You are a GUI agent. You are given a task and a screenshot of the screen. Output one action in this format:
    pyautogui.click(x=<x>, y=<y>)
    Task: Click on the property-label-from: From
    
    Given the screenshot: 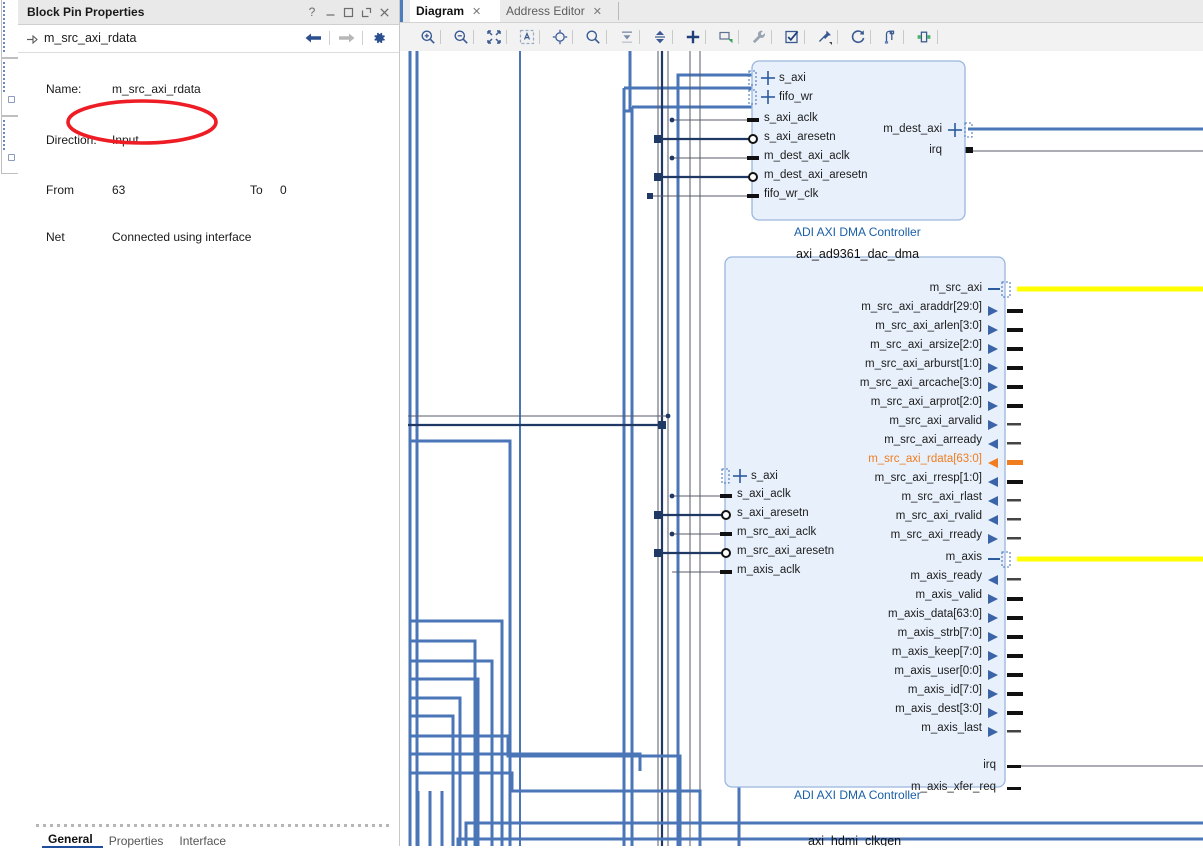 What is the action you would take?
    pyautogui.click(x=60, y=190)
    